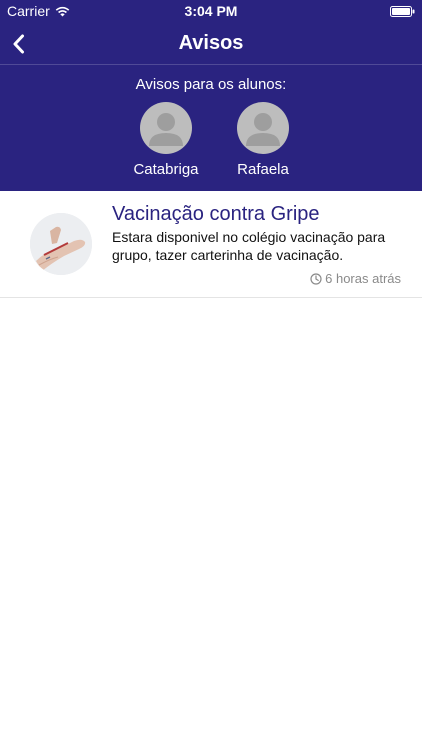 The height and width of the screenshot is (750, 422). I want to click on notice-time-label: 6 horas atrás, so click(363, 278).